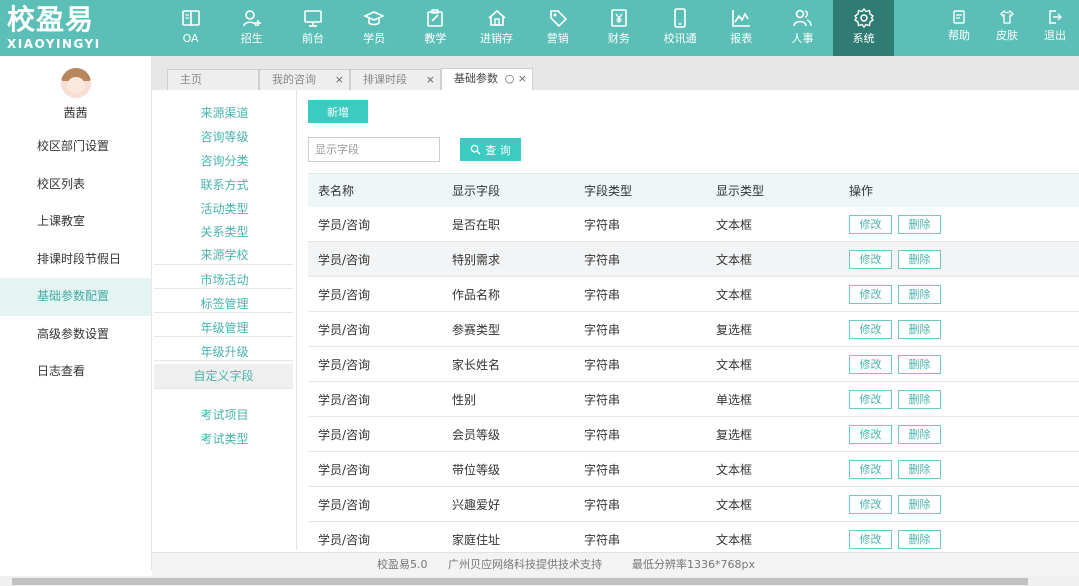 Image resolution: width=1079 pixels, height=586 pixels. Describe the element at coordinates (516, 79) in the screenshot. I see `tab-close-icon: ○ ×` at that location.